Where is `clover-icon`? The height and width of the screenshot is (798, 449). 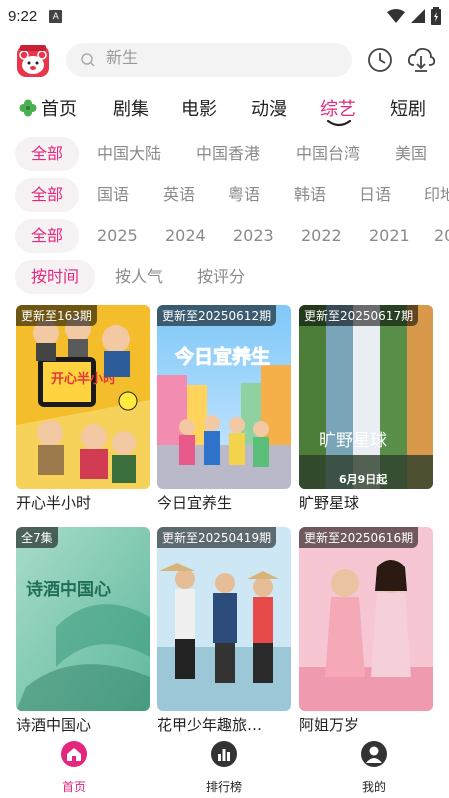 clover-icon is located at coordinates (28, 108).